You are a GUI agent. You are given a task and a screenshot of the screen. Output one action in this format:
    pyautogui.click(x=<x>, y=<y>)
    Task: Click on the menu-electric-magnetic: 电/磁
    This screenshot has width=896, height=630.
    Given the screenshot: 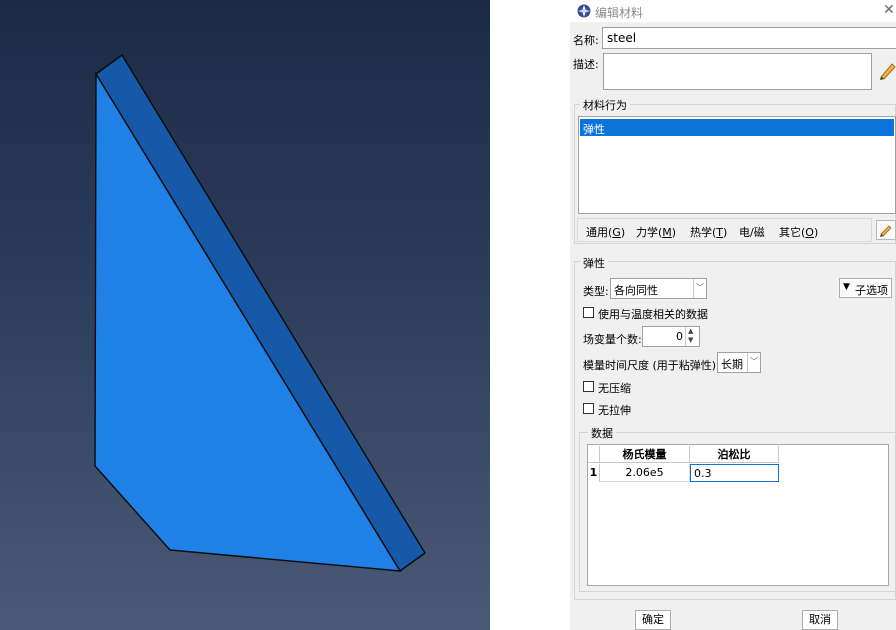 What is the action you would take?
    pyautogui.click(x=752, y=232)
    